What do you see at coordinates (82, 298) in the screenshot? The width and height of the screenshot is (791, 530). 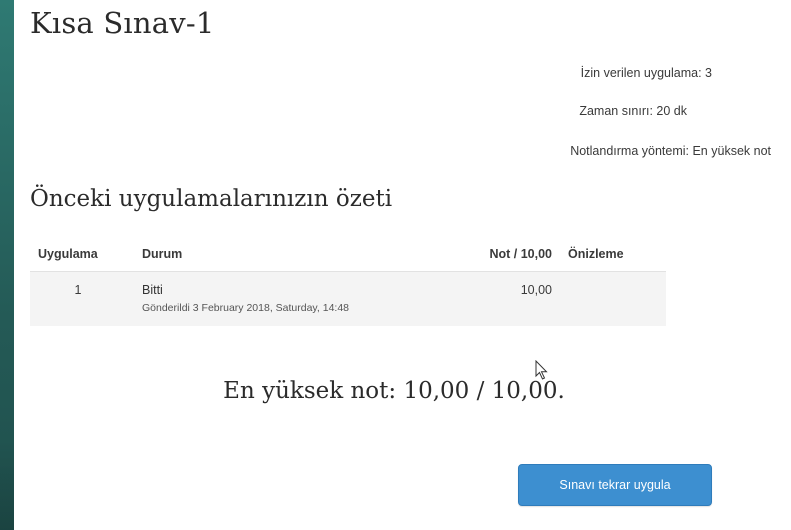 I see `attempt-number-cell: 1` at bounding box center [82, 298].